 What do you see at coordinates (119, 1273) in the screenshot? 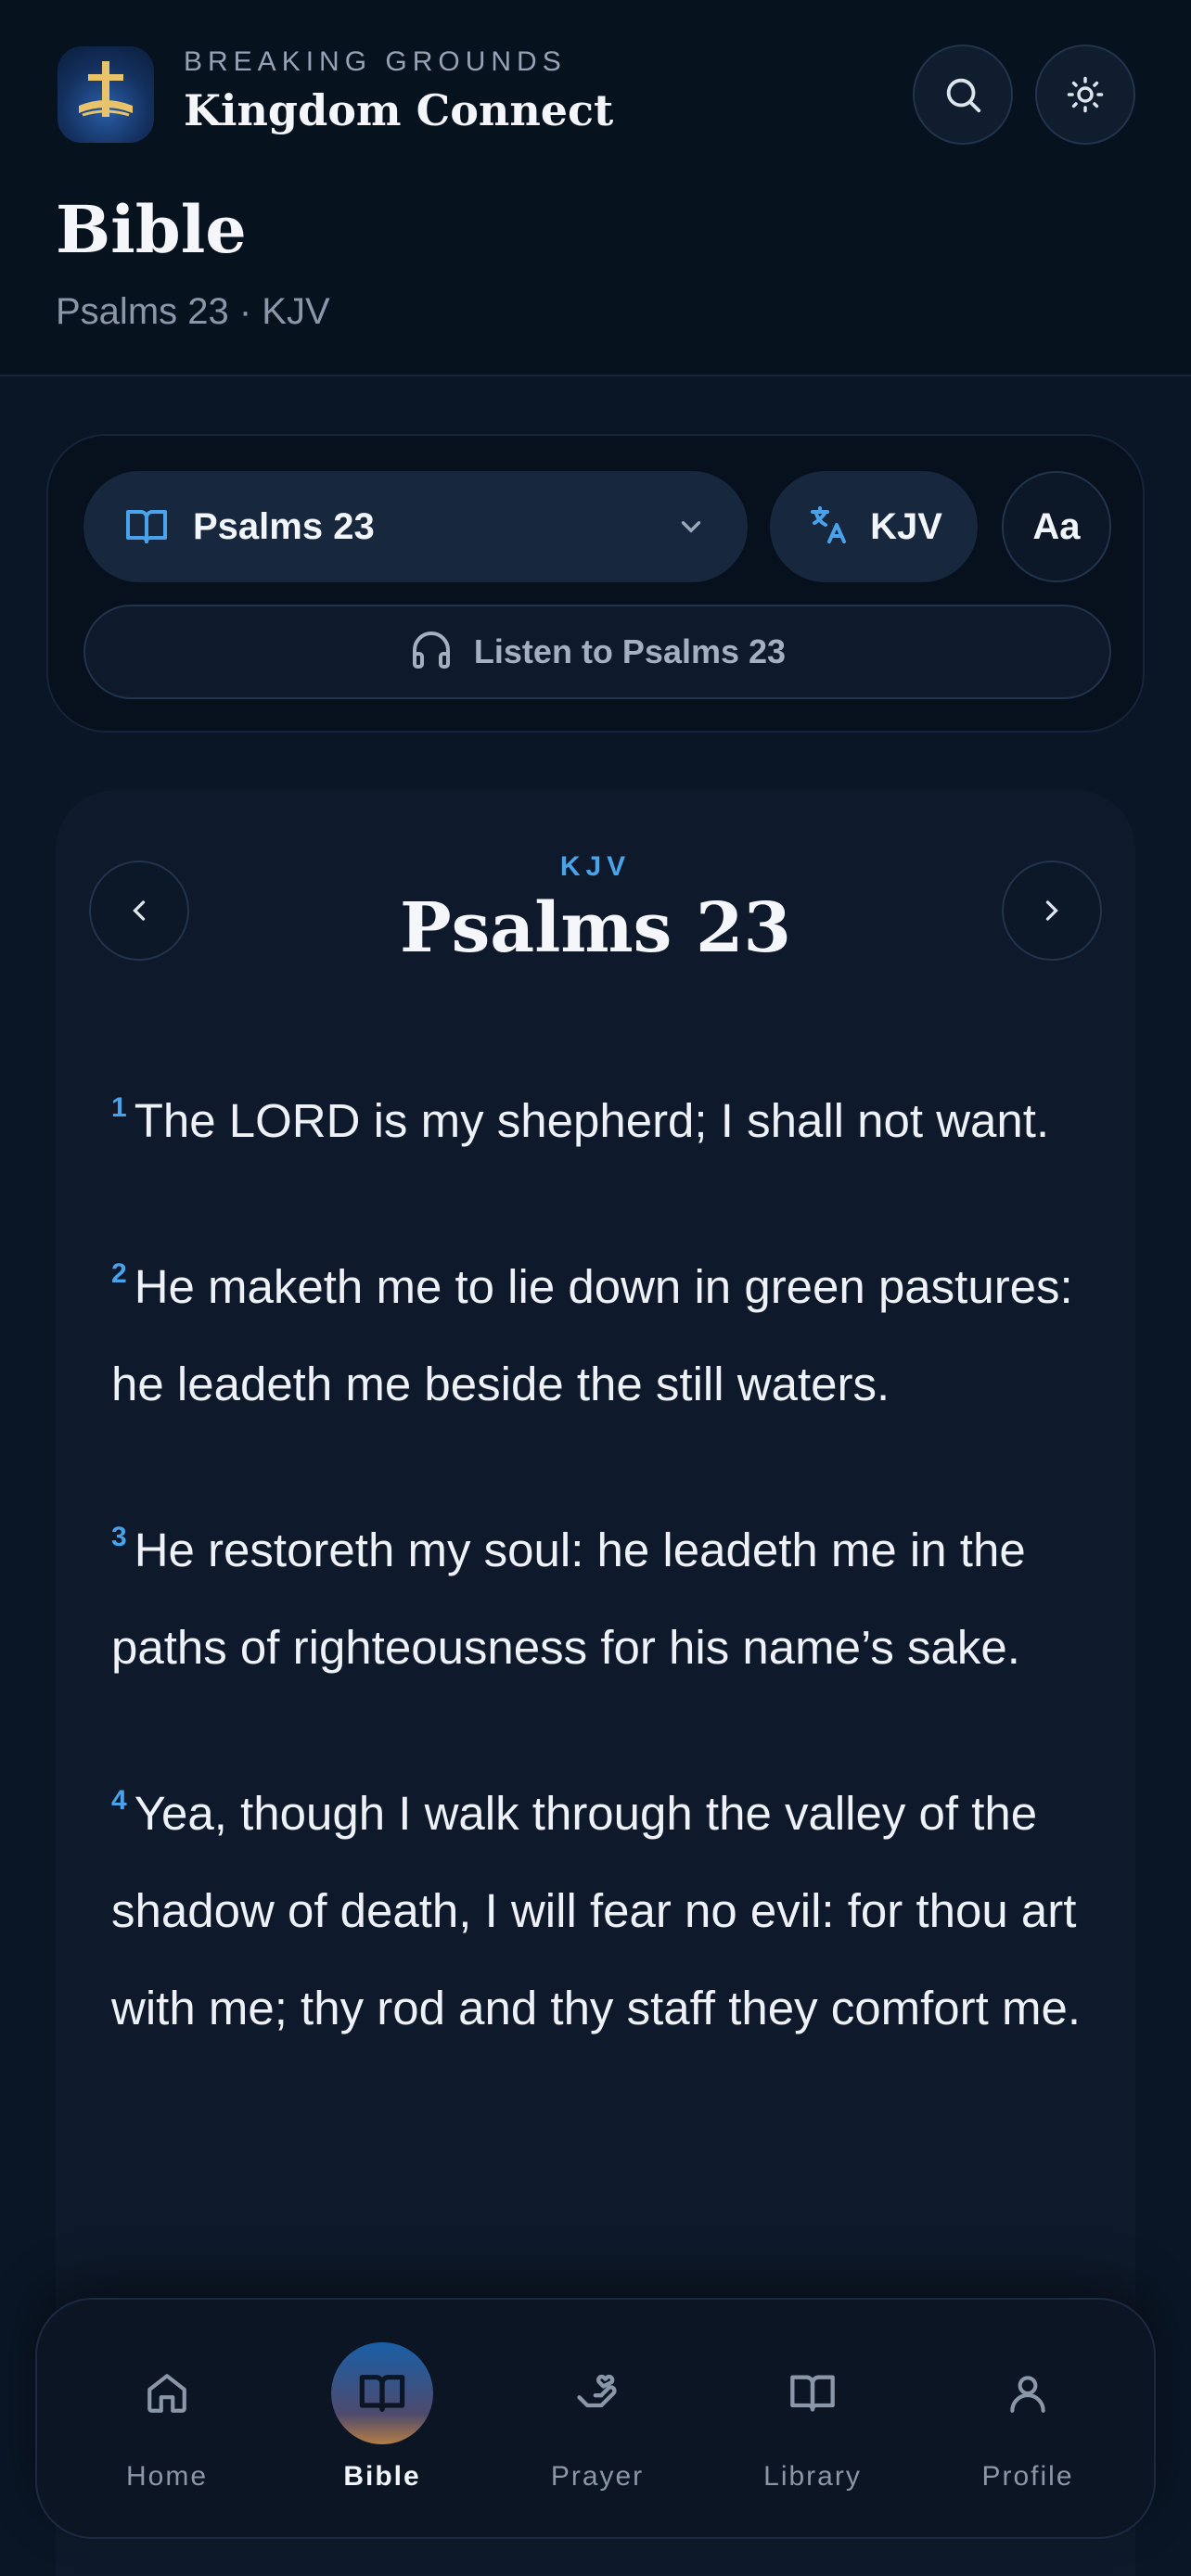
I see `verse-number: 2` at bounding box center [119, 1273].